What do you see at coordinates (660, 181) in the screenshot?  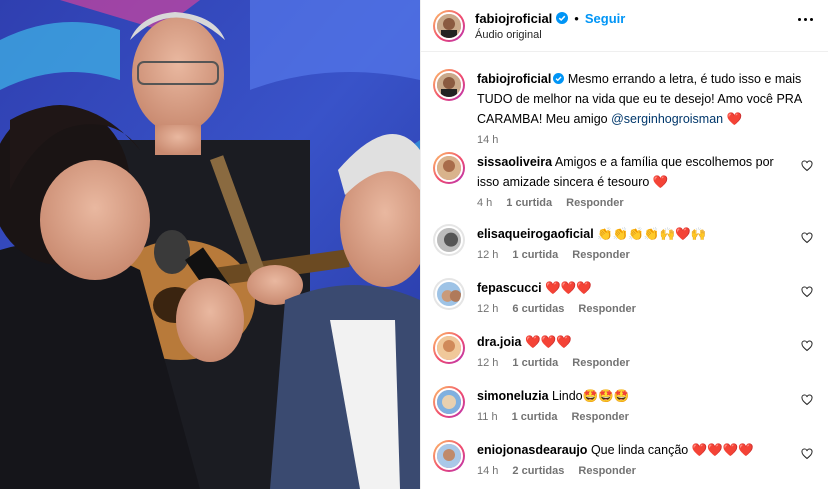 I see `comment-emoji: ❤️` at bounding box center [660, 181].